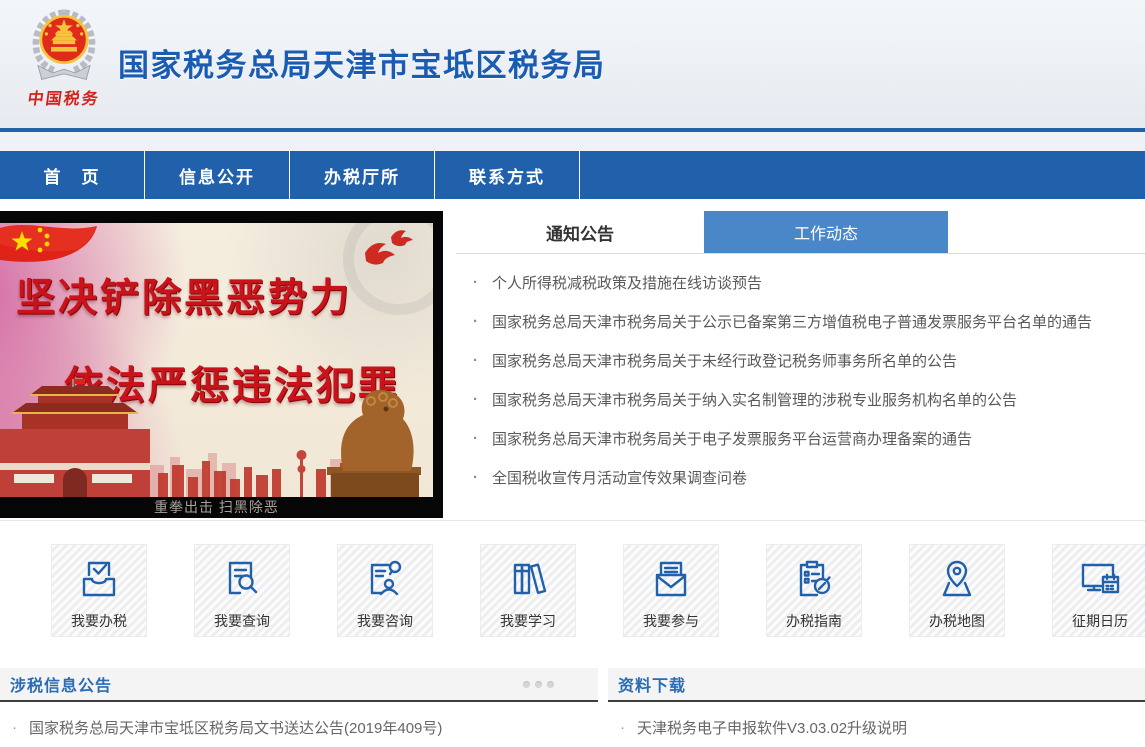  Describe the element at coordinates (216, 360) in the screenshot. I see `banner-artwork: 坚决铲除黑恶势力 依法严惩违法犯罪` at that location.